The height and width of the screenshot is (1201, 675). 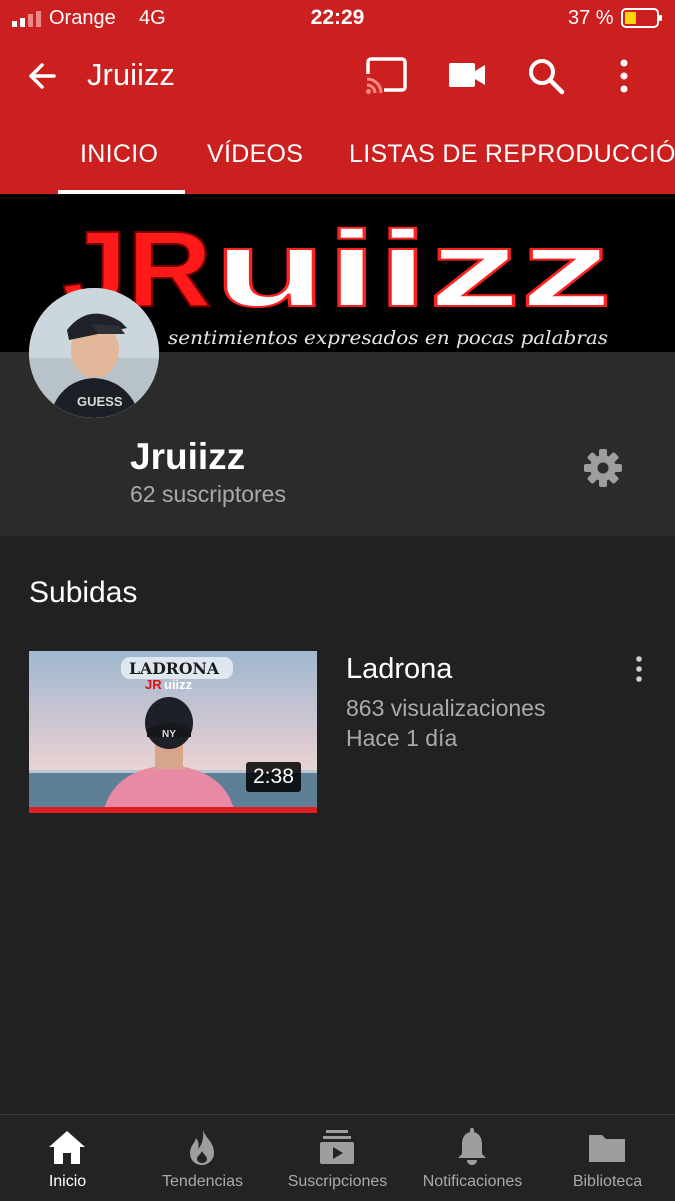 What do you see at coordinates (131, 74) in the screenshot?
I see `channel-title: Jruiizz` at bounding box center [131, 74].